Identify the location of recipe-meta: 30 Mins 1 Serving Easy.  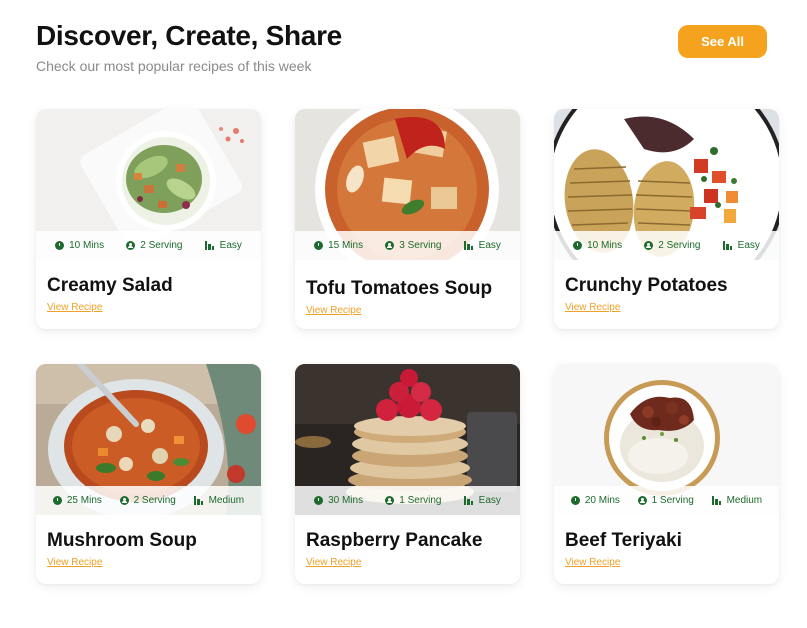
(407, 500).